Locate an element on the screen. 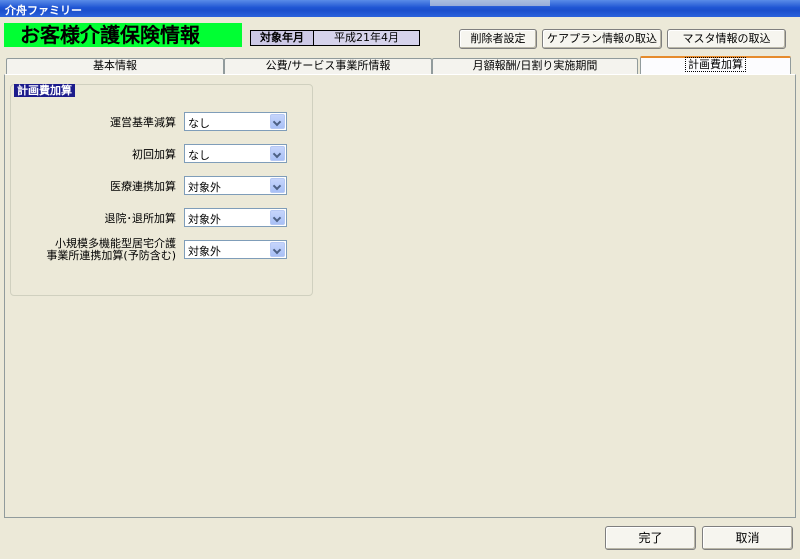  label-discharge-addition: 退院･退所加算 is located at coordinates (140, 218).